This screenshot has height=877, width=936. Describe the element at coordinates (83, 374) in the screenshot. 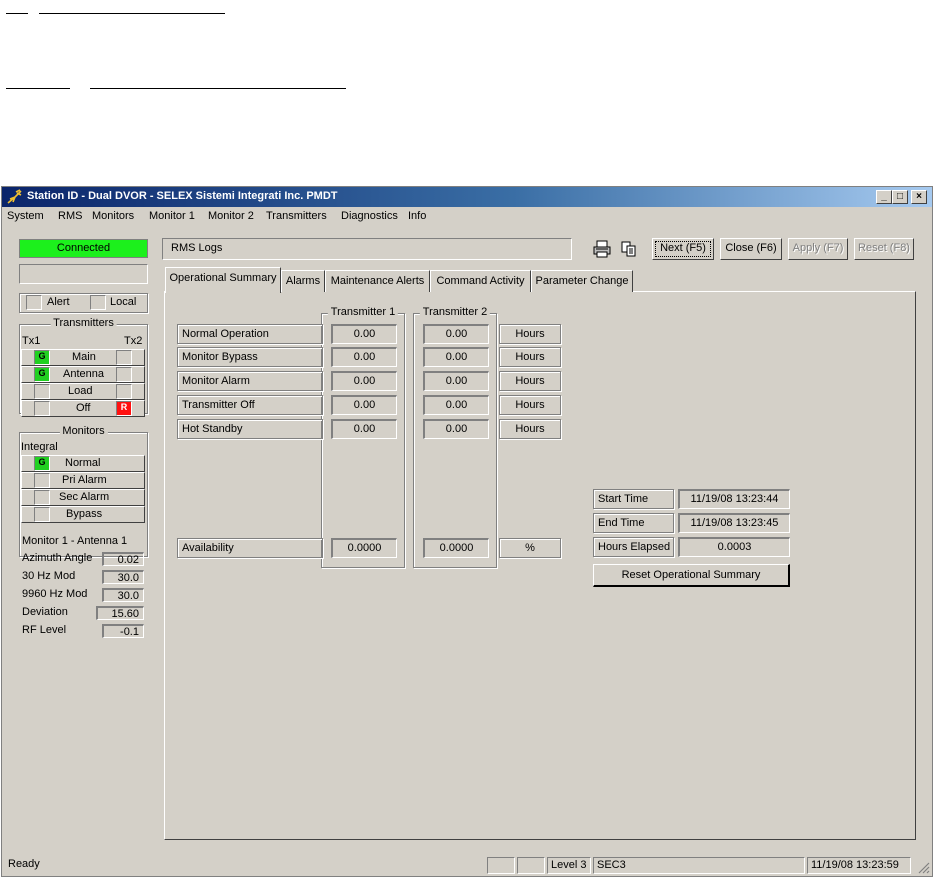

I see `tx-row-label: Antenna` at that location.